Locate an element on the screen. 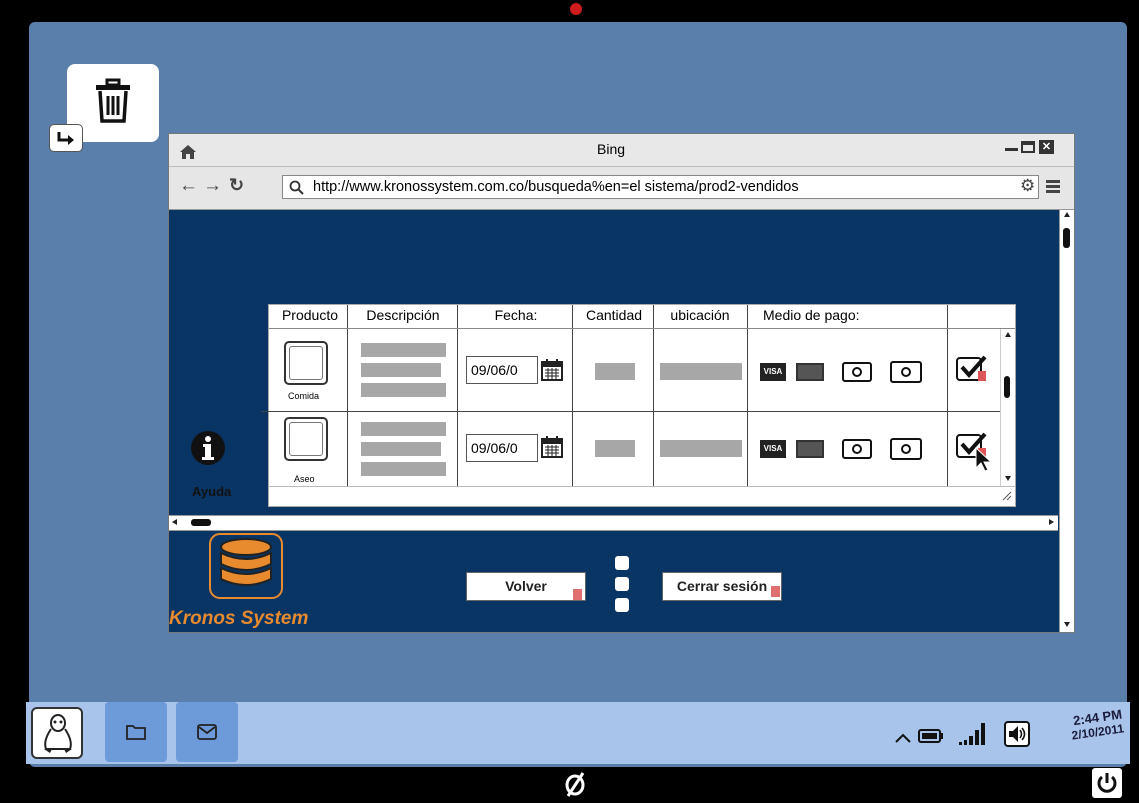 The image size is (1139, 803). shortcut-arrow-icon is located at coordinates (66, 138).